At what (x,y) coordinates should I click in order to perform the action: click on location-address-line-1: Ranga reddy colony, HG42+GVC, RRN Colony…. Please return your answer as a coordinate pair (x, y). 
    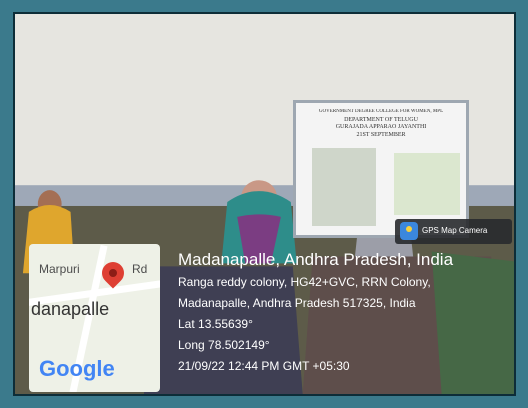
    Looking at the image, I should click on (304, 282).